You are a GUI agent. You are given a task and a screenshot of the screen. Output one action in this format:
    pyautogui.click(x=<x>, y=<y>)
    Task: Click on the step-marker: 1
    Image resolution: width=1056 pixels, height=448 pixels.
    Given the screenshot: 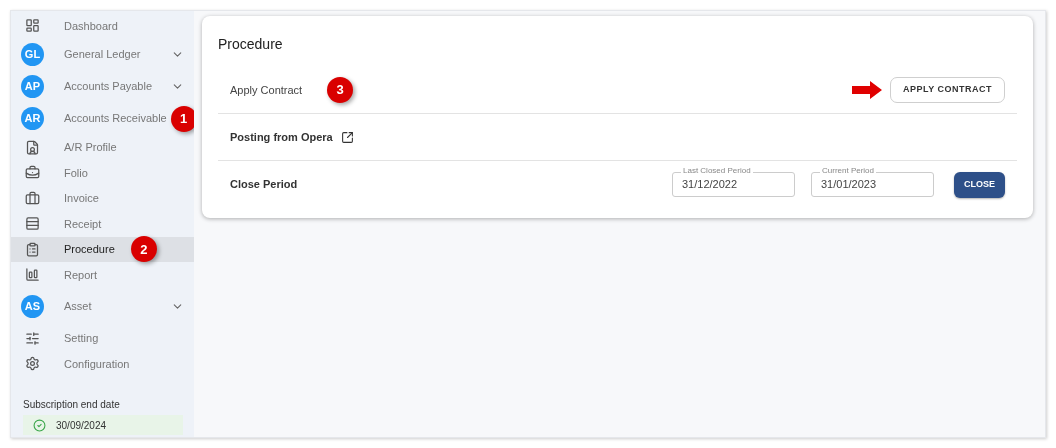 What is the action you would take?
    pyautogui.click(x=183, y=118)
    